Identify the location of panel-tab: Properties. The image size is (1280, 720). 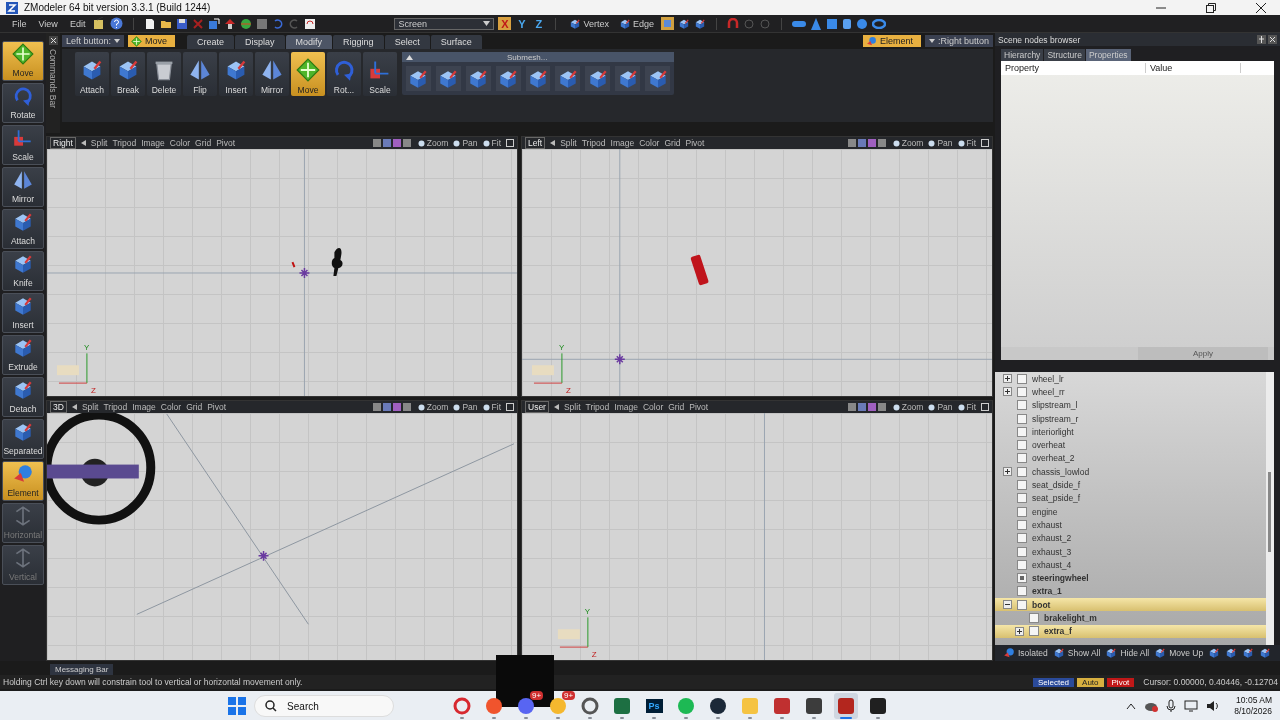
(1108, 55).